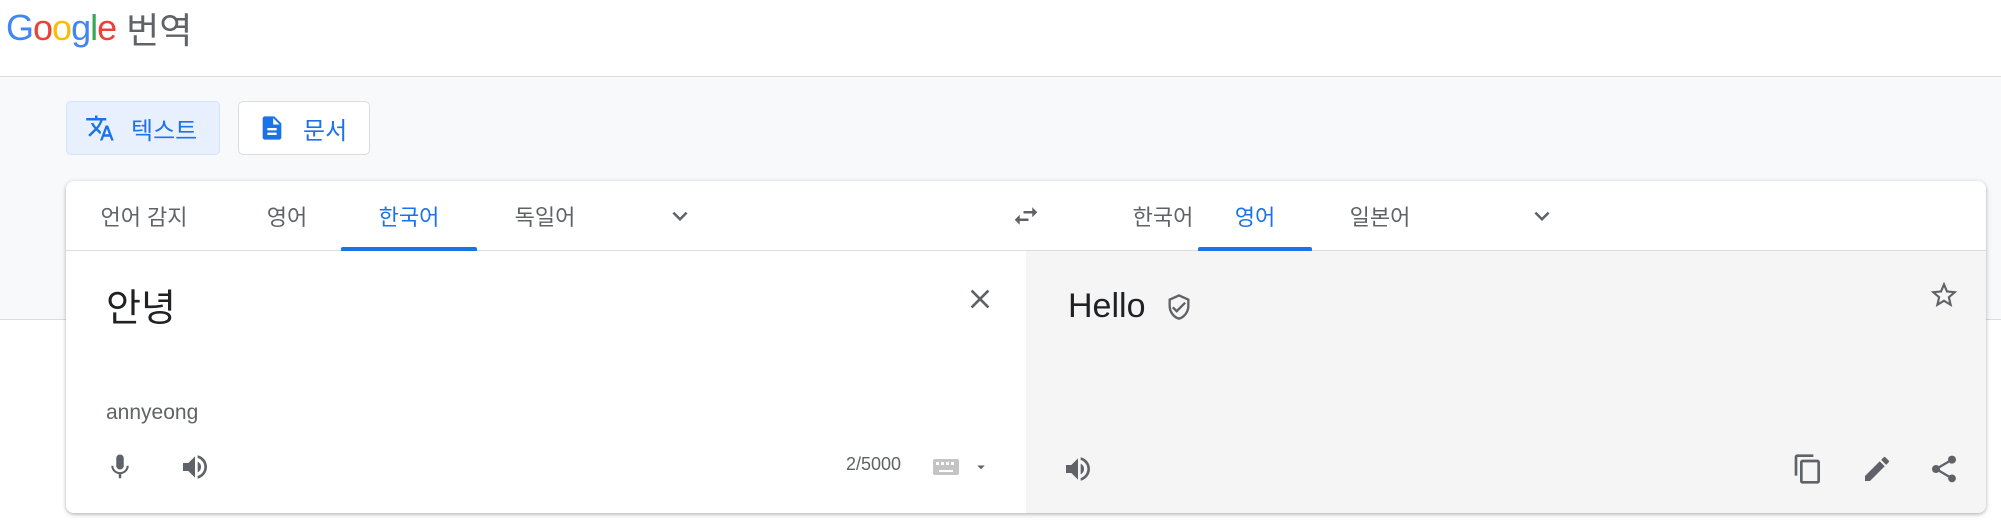 Image resolution: width=2001 pixels, height=529 pixels. What do you see at coordinates (1380, 216) in the screenshot?
I see `target-tab-japanese: 일본어` at bounding box center [1380, 216].